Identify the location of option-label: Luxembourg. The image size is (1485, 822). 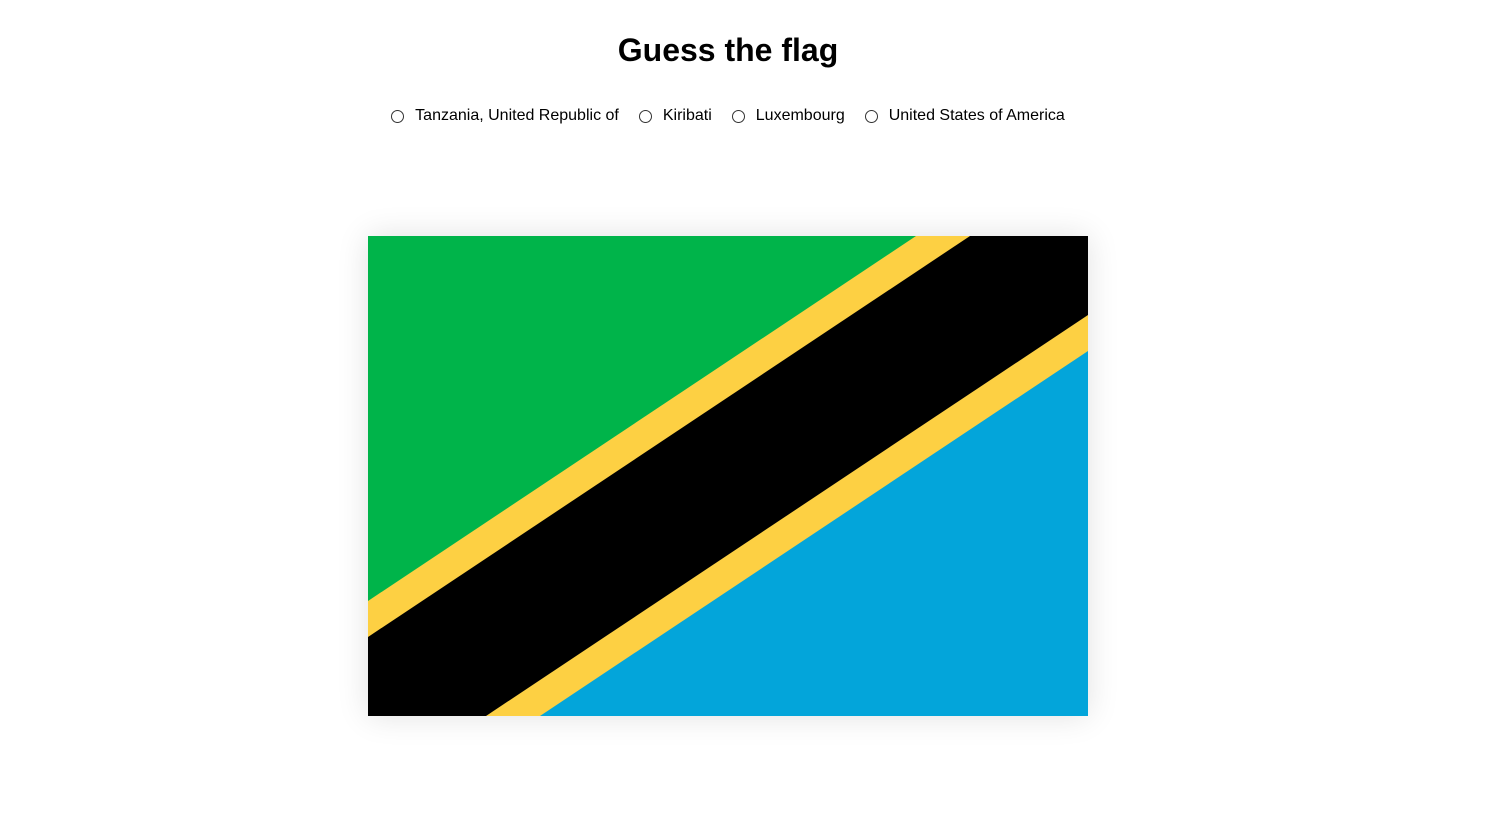
(800, 115).